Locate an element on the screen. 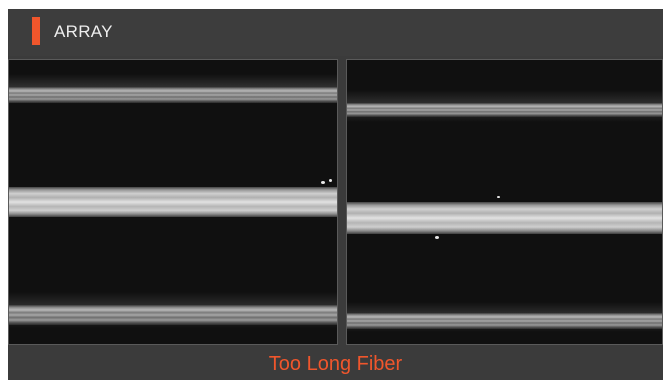 The width and height of the screenshot is (663, 380). status-bar: Too Long Fiber is located at coordinates (335, 363).